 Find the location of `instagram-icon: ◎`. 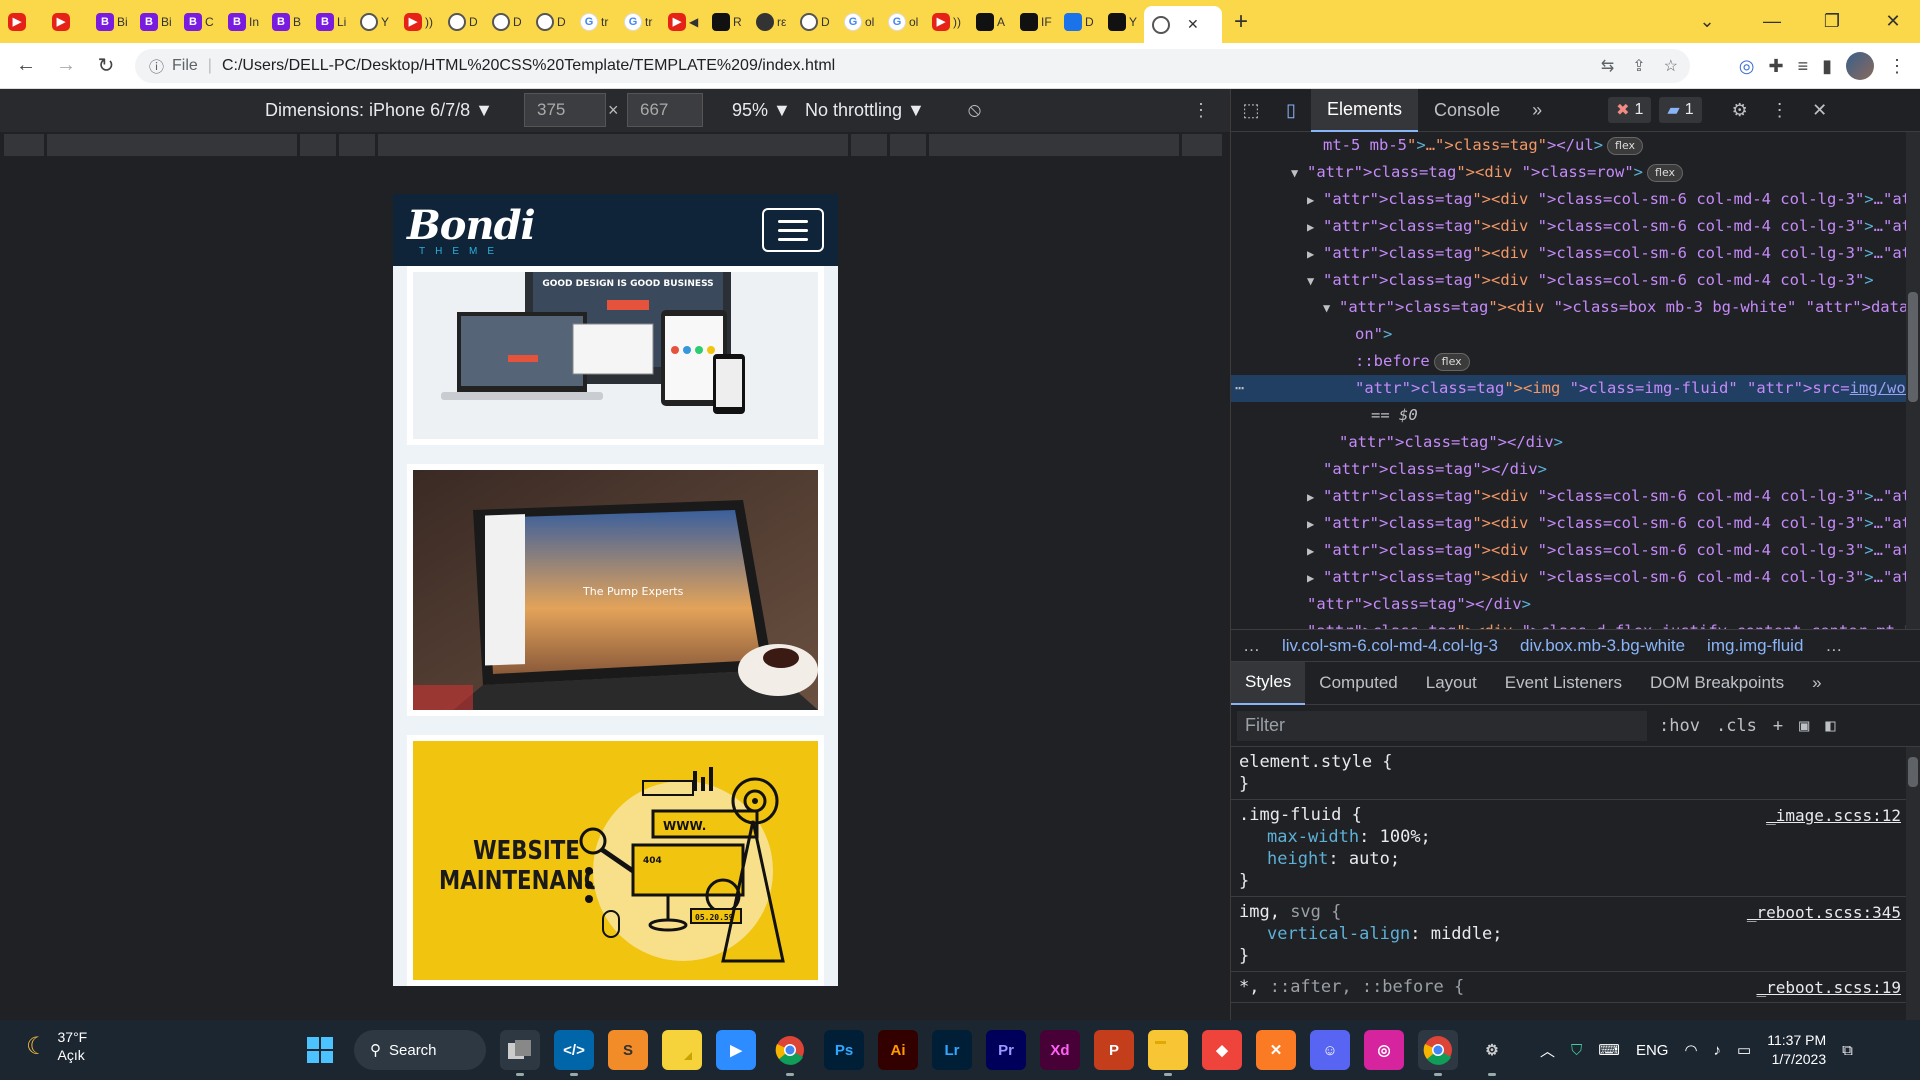

instagram-icon: ◎ is located at coordinates (1384, 1050).